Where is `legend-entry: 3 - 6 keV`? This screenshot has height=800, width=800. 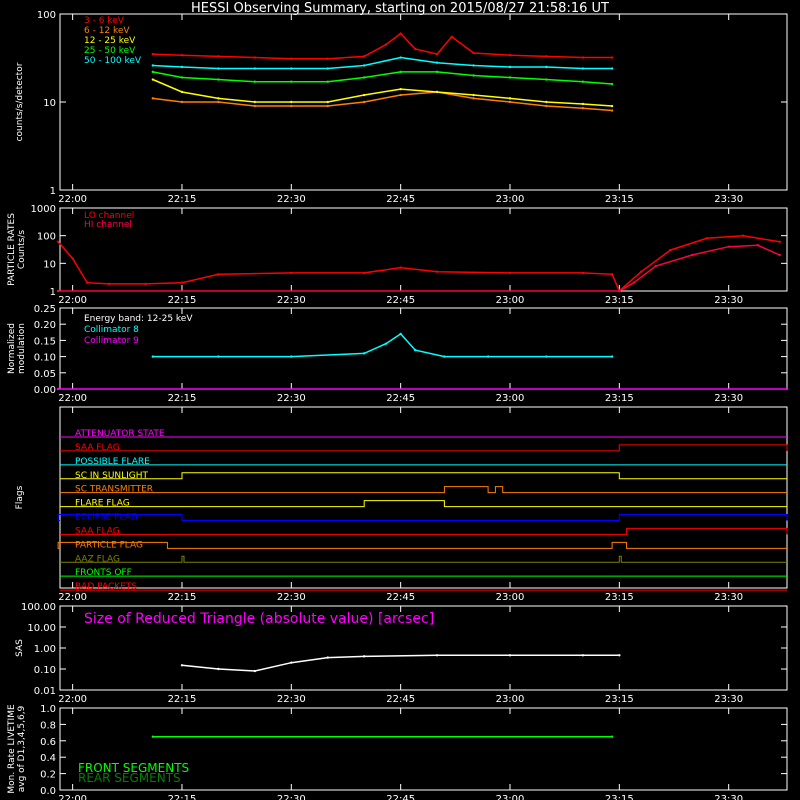
legend-entry: 3 - 6 keV is located at coordinates (104, 21).